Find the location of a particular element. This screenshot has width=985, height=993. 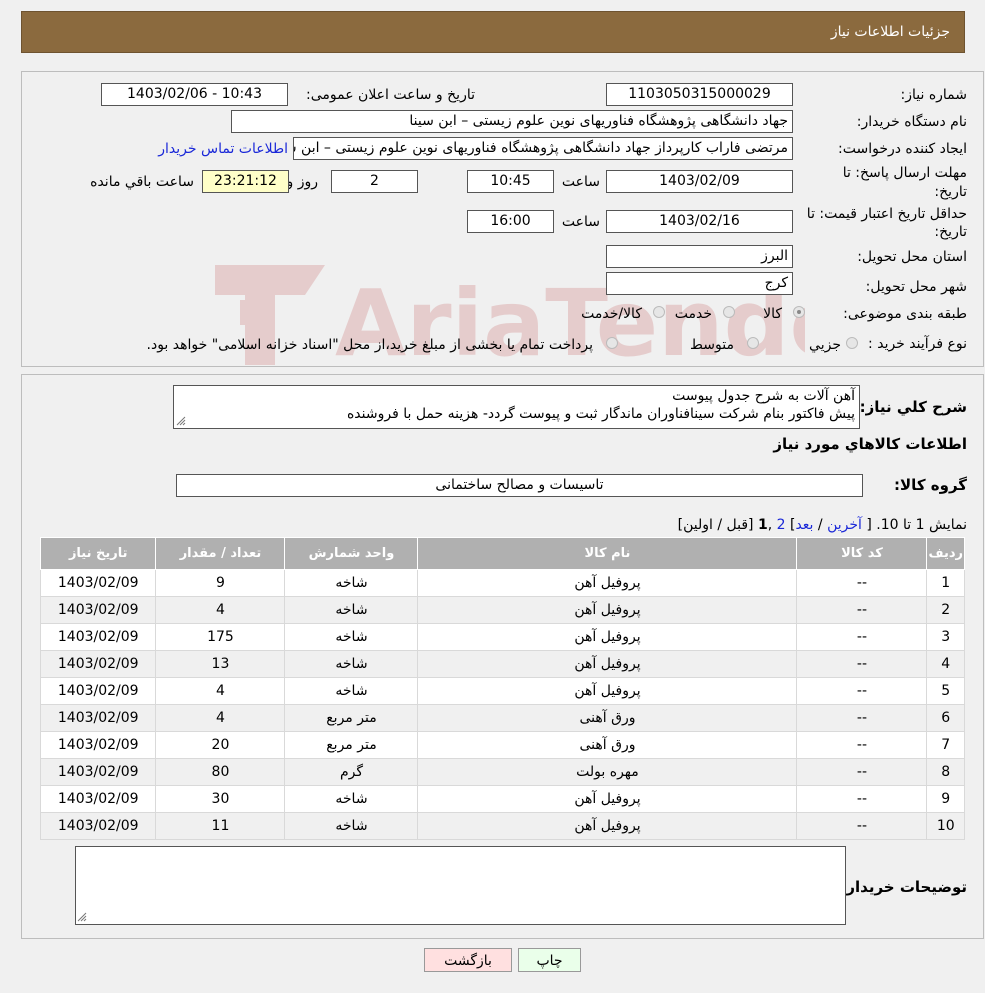

buyer-notes-textarea is located at coordinates (460, 885).